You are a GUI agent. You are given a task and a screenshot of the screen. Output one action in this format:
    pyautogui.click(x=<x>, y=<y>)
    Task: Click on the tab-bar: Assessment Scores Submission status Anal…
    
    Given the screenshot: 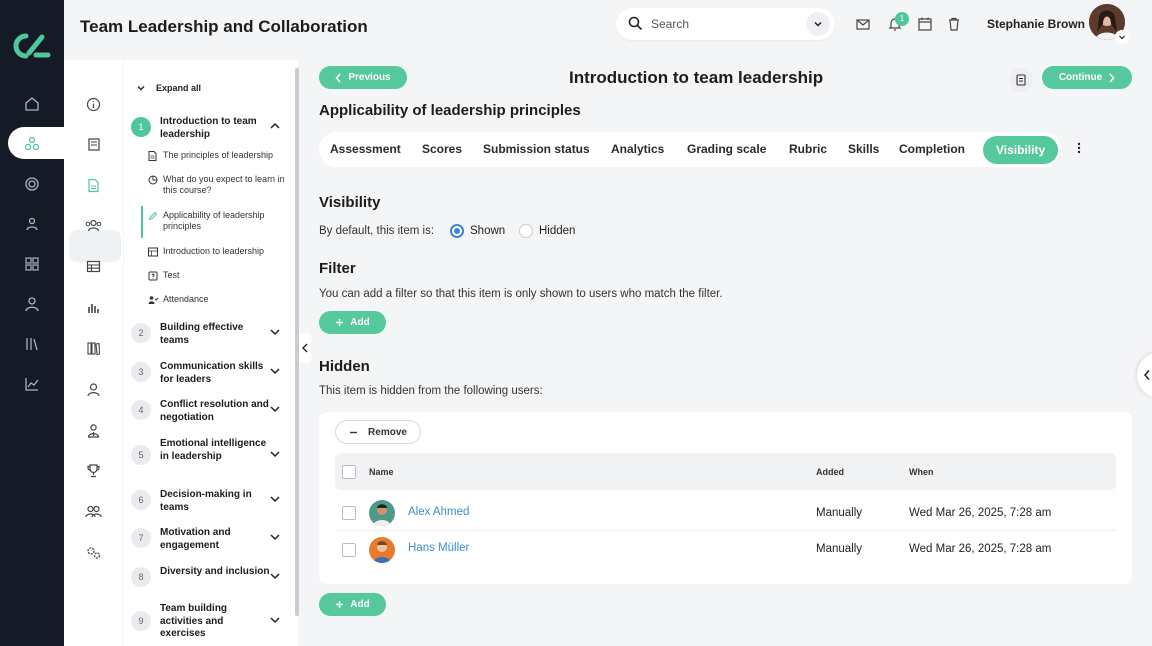 What is the action you would take?
    pyautogui.click(x=690, y=149)
    